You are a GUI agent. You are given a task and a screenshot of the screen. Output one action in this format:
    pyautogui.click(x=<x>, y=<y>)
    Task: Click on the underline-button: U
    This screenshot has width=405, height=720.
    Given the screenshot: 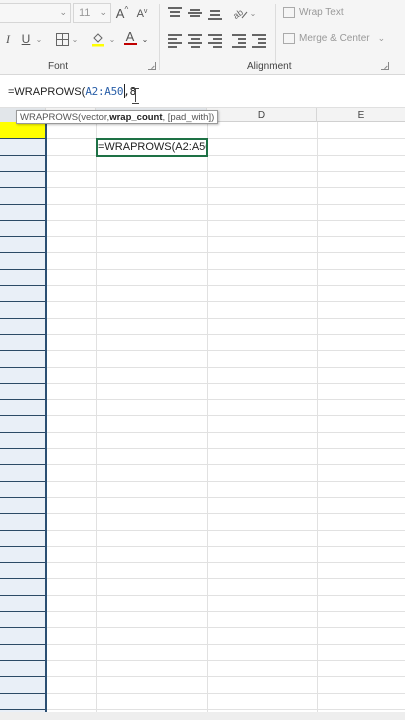 What is the action you would take?
    pyautogui.click(x=26, y=39)
    